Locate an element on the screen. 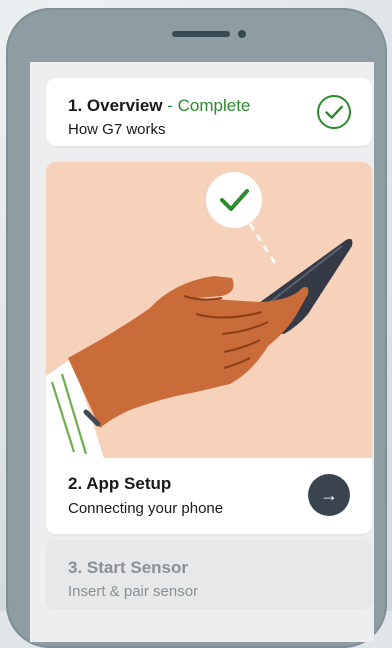  step-title-line: 3. Start Sensor is located at coordinates (128, 568).